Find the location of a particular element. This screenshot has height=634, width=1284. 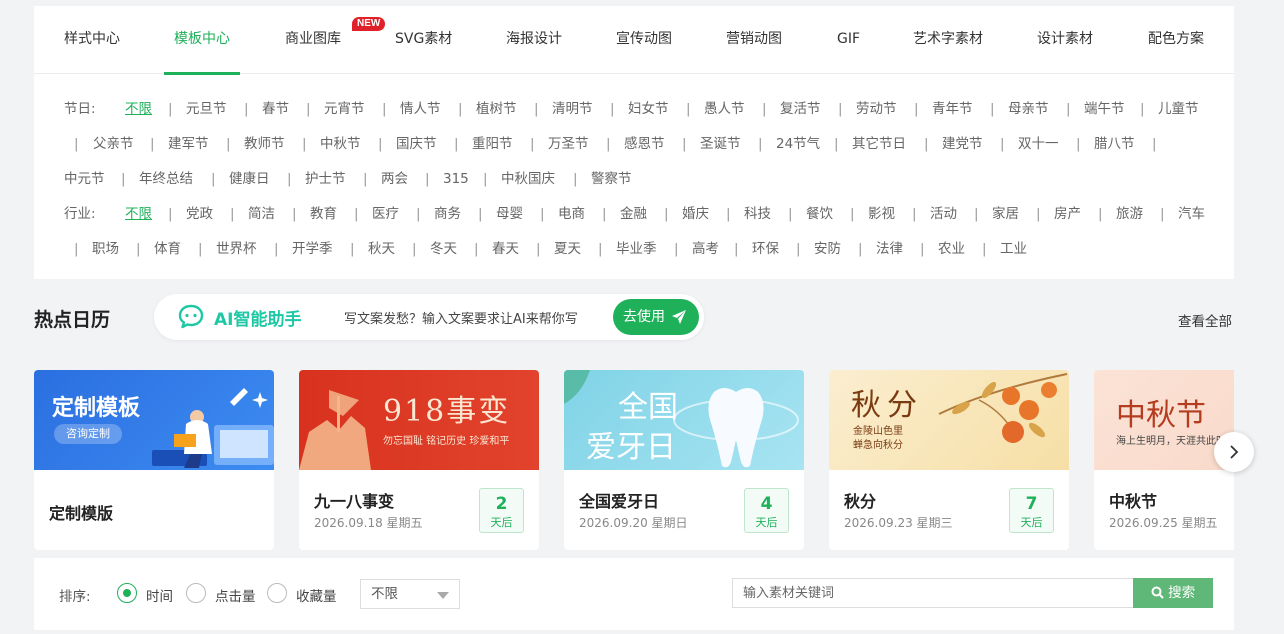

custom-template-card: 定制模板 咨询定制 定制模版 is located at coordinates (154, 460).